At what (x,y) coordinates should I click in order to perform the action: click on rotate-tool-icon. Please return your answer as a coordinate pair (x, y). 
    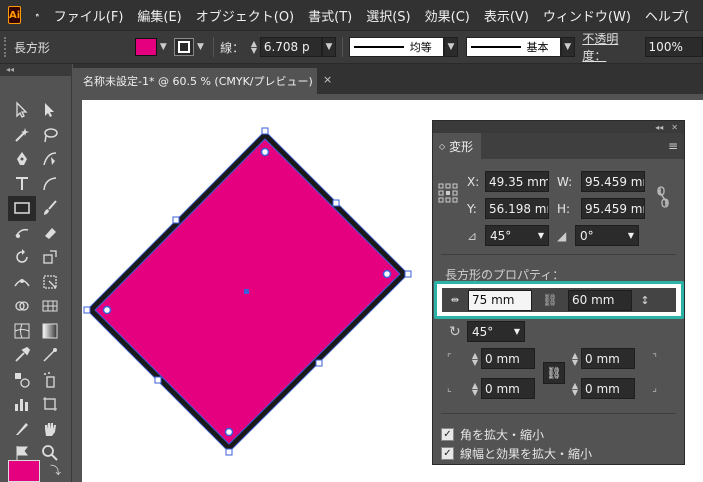
    Looking at the image, I should click on (22, 257).